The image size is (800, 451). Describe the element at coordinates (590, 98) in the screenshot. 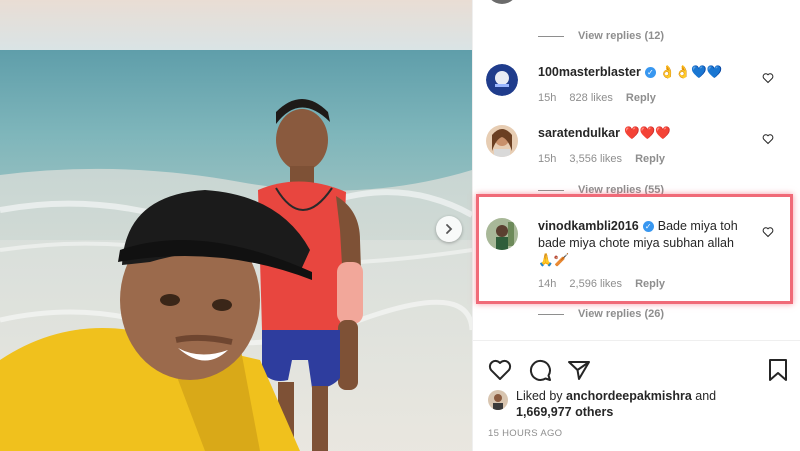

I see `comment-likes: 828 likes` at that location.